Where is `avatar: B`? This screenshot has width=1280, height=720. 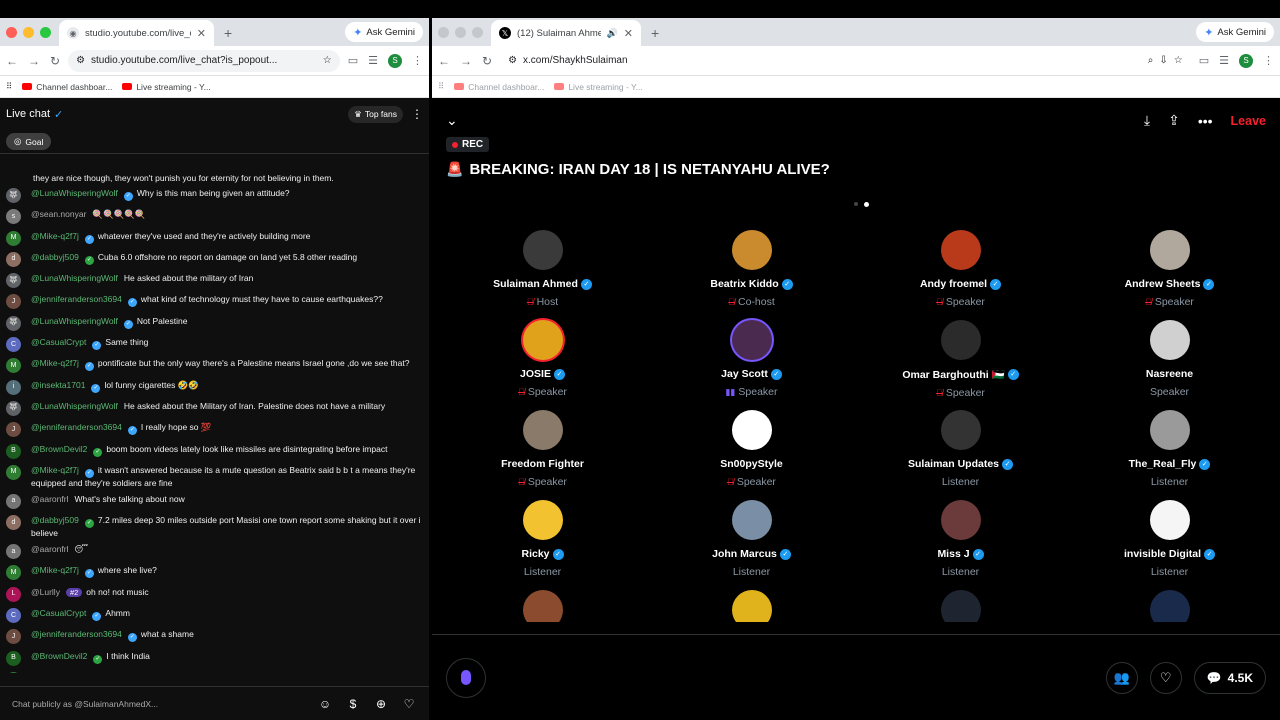
avatar: B is located at coordinates (13, 451).